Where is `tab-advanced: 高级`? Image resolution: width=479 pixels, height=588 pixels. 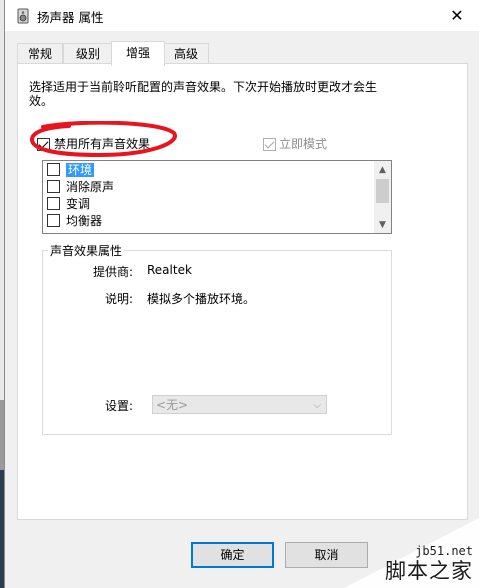 tab-advanced: 高级 is located at coordinates (186, 54).